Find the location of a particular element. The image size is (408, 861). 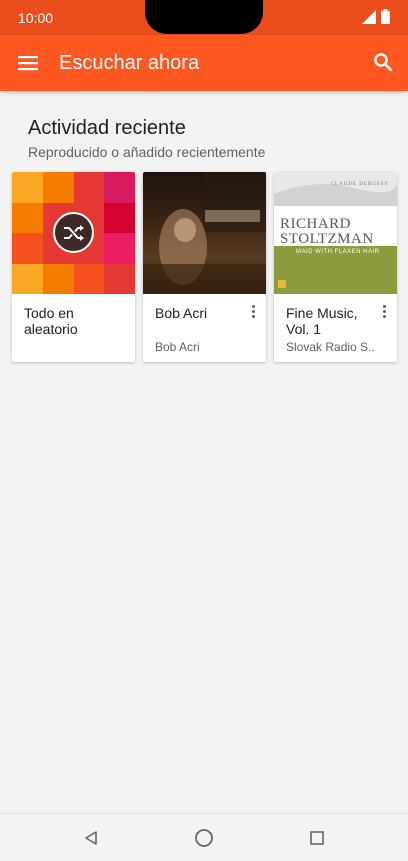

home-icon is located at coordinates (204, 838).